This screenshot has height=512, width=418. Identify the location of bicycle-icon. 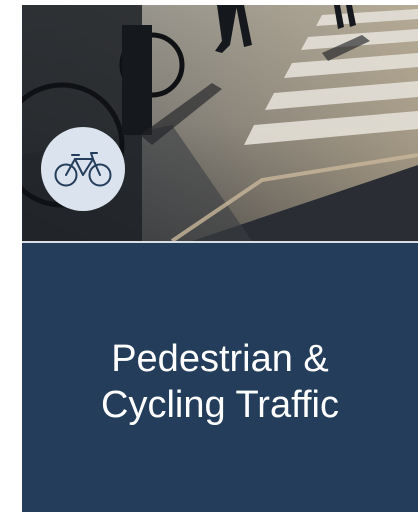
(83, 169).